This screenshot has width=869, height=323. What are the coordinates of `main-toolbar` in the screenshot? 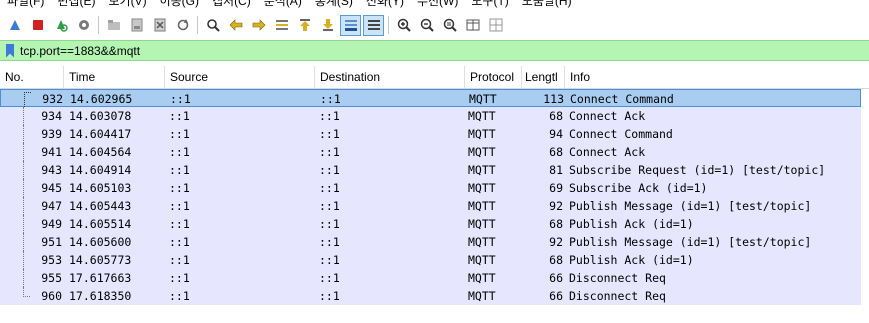 It's located at (434, 25).